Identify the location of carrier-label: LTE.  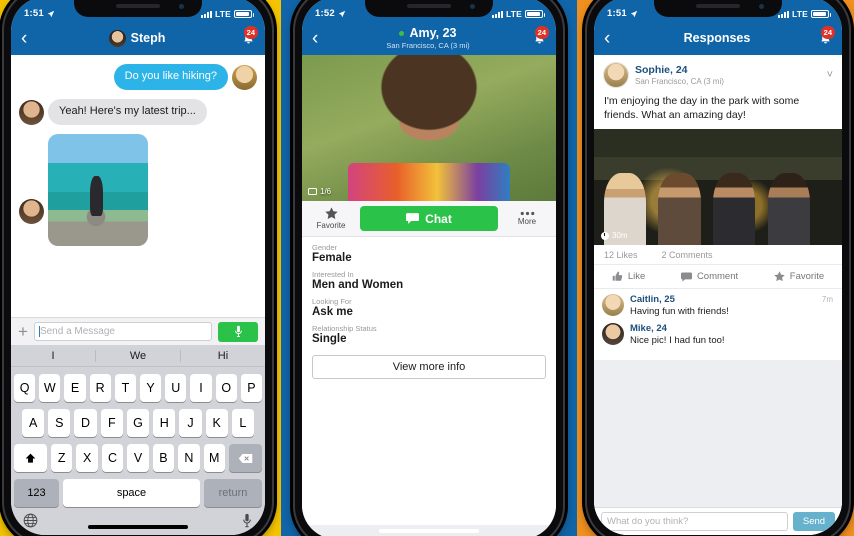
(799, 14).